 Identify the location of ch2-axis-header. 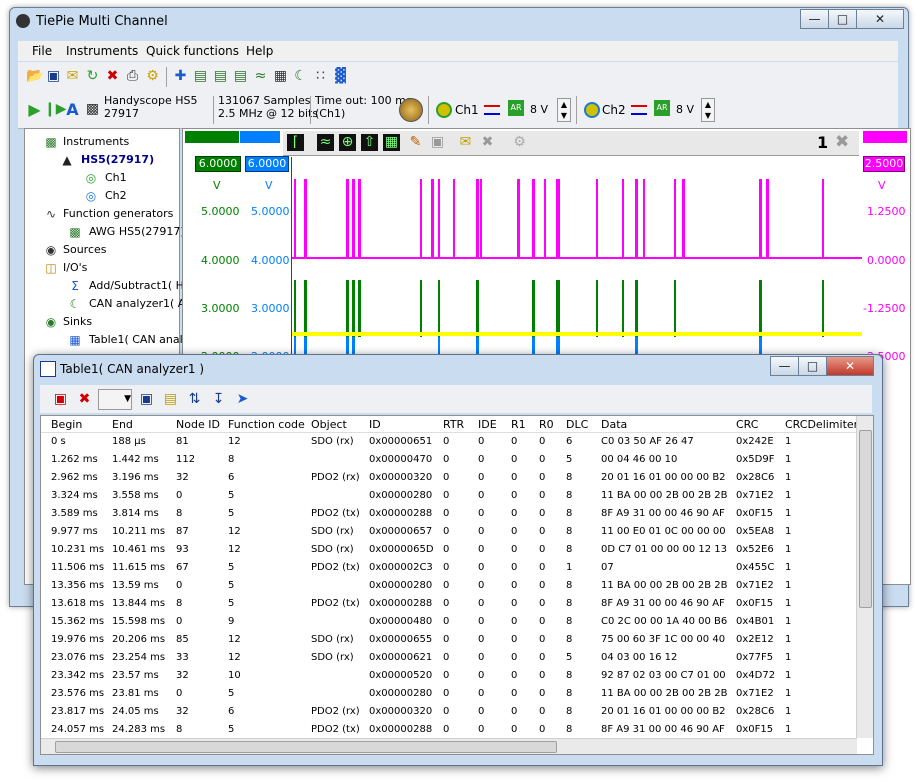
(260, 137).